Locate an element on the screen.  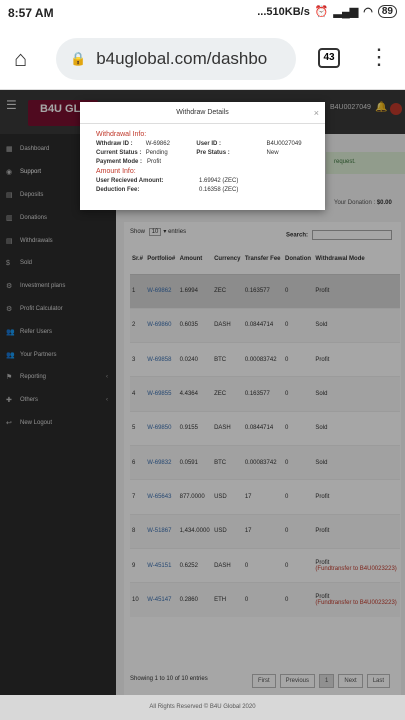
pre-status-value: New is located at coordinates (272, 152).